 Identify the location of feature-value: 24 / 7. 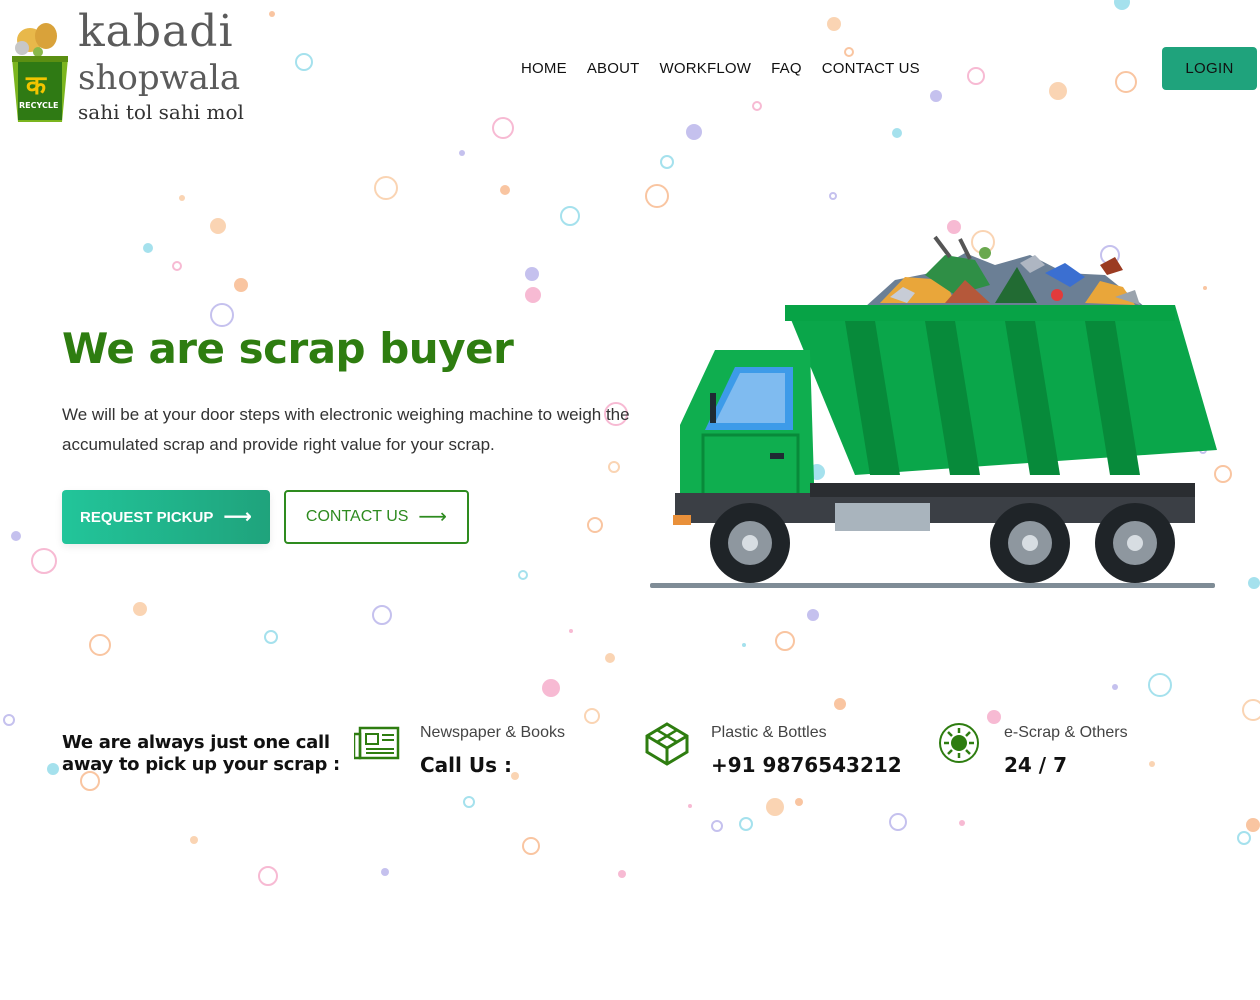
(1035, 765).